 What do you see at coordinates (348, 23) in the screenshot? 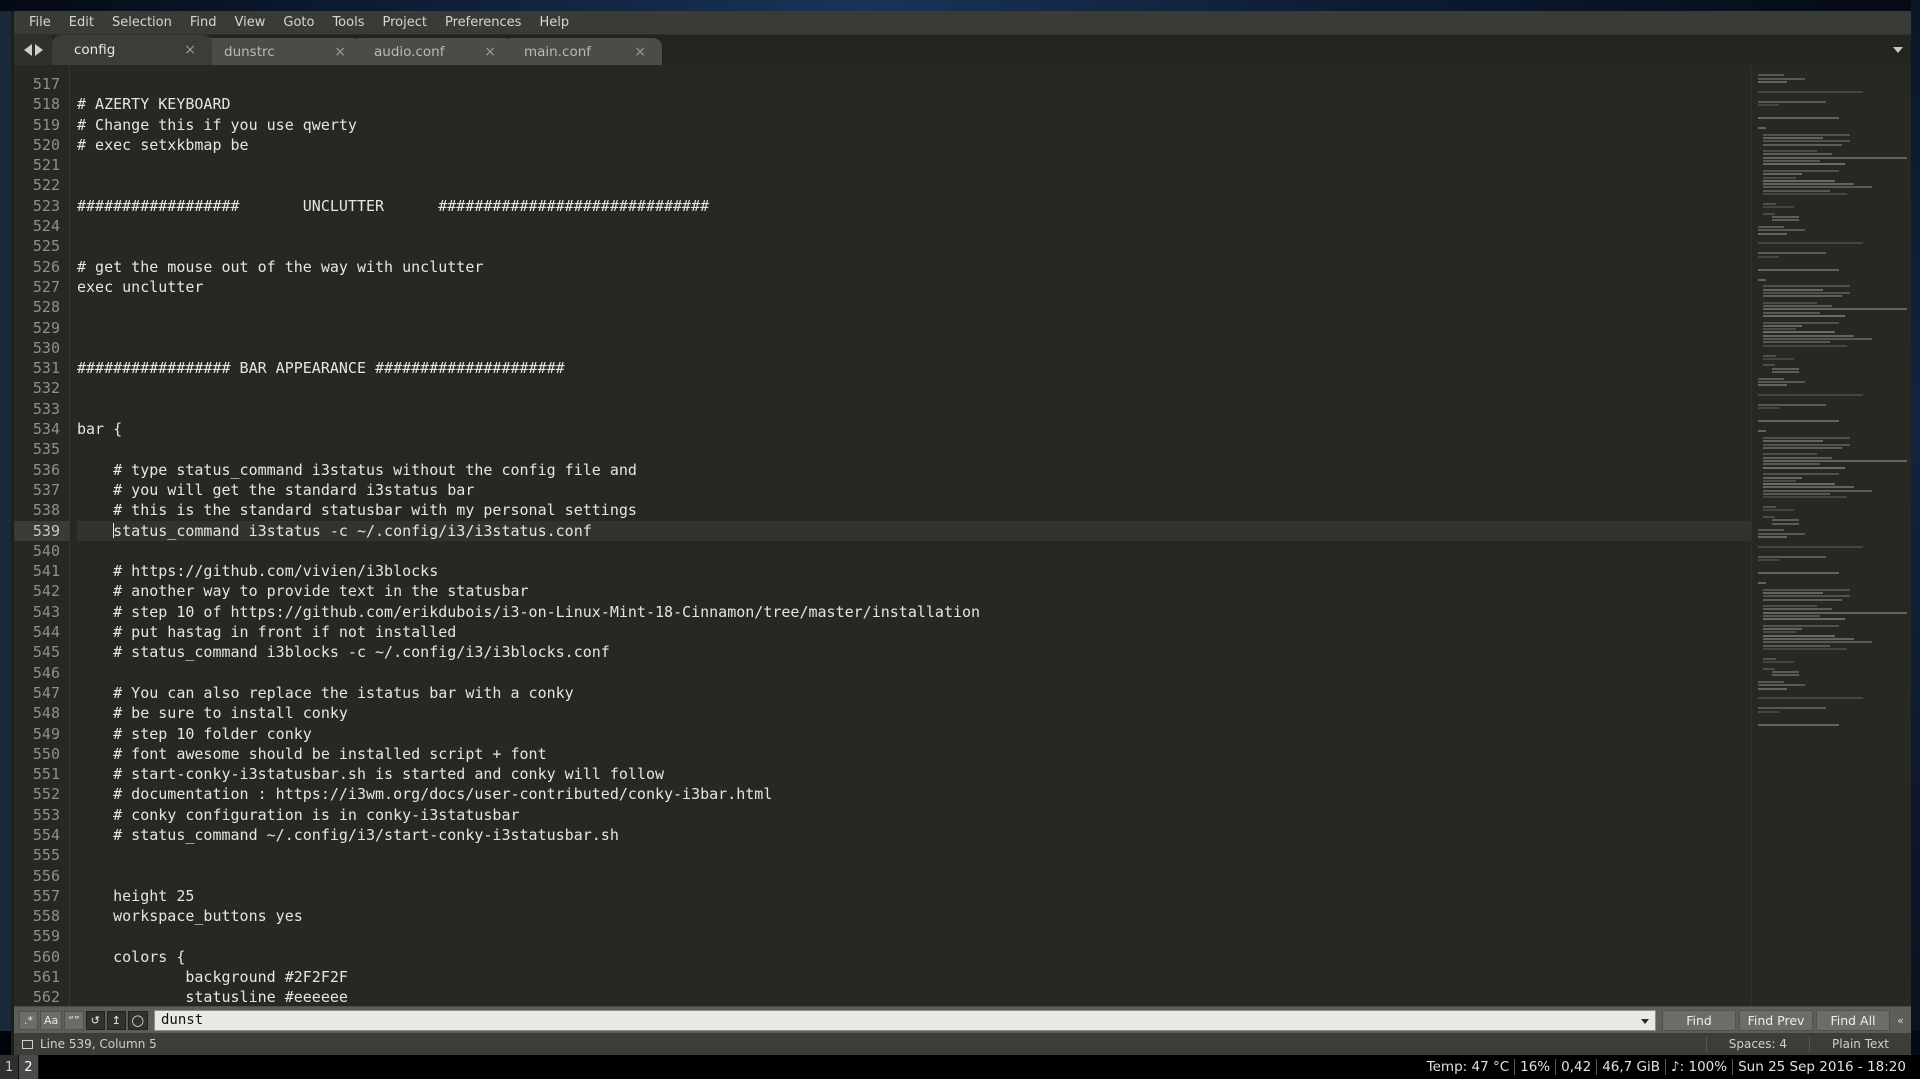
I see `menu-tools: Tools` at bounding box center [348, 23].